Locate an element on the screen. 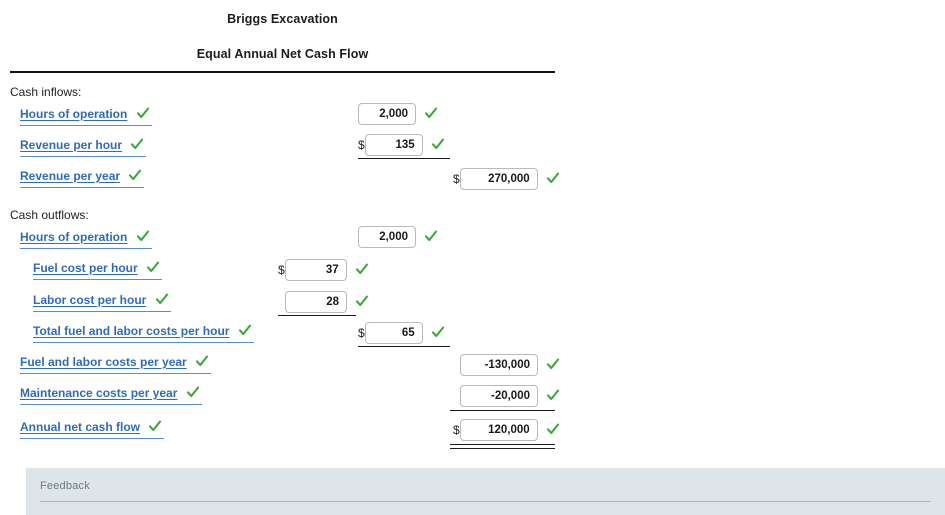 The height and width of the screenshot is (515, 945). row-label-link: Fuel cost per hour is located at coordinates (85, 268).